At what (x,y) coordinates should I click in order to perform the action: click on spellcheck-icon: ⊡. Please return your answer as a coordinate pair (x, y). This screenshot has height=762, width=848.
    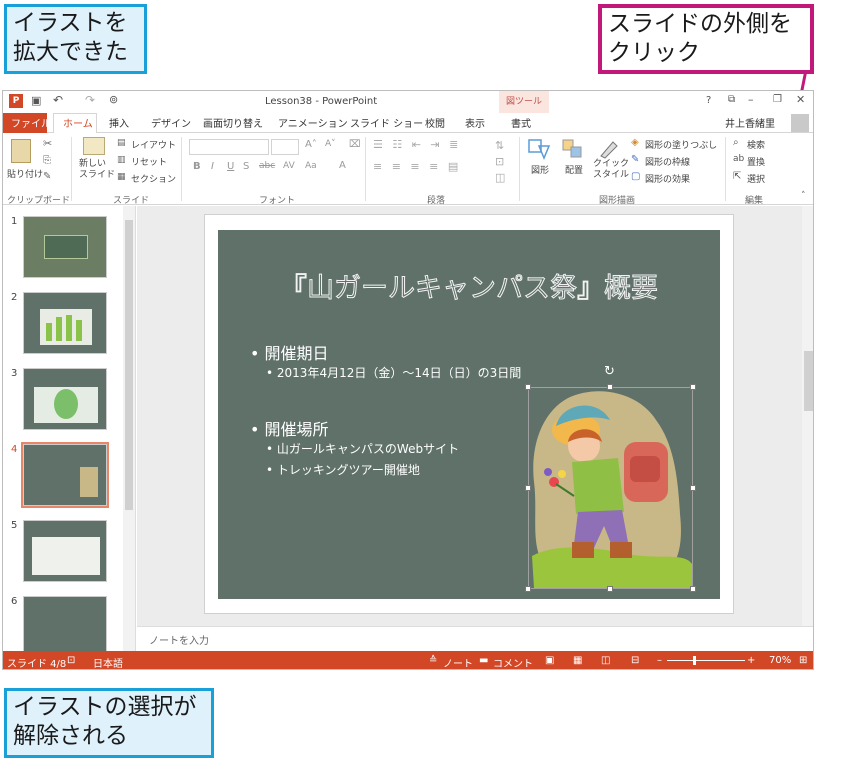
    Looking at the image, I should click on (71, 660).